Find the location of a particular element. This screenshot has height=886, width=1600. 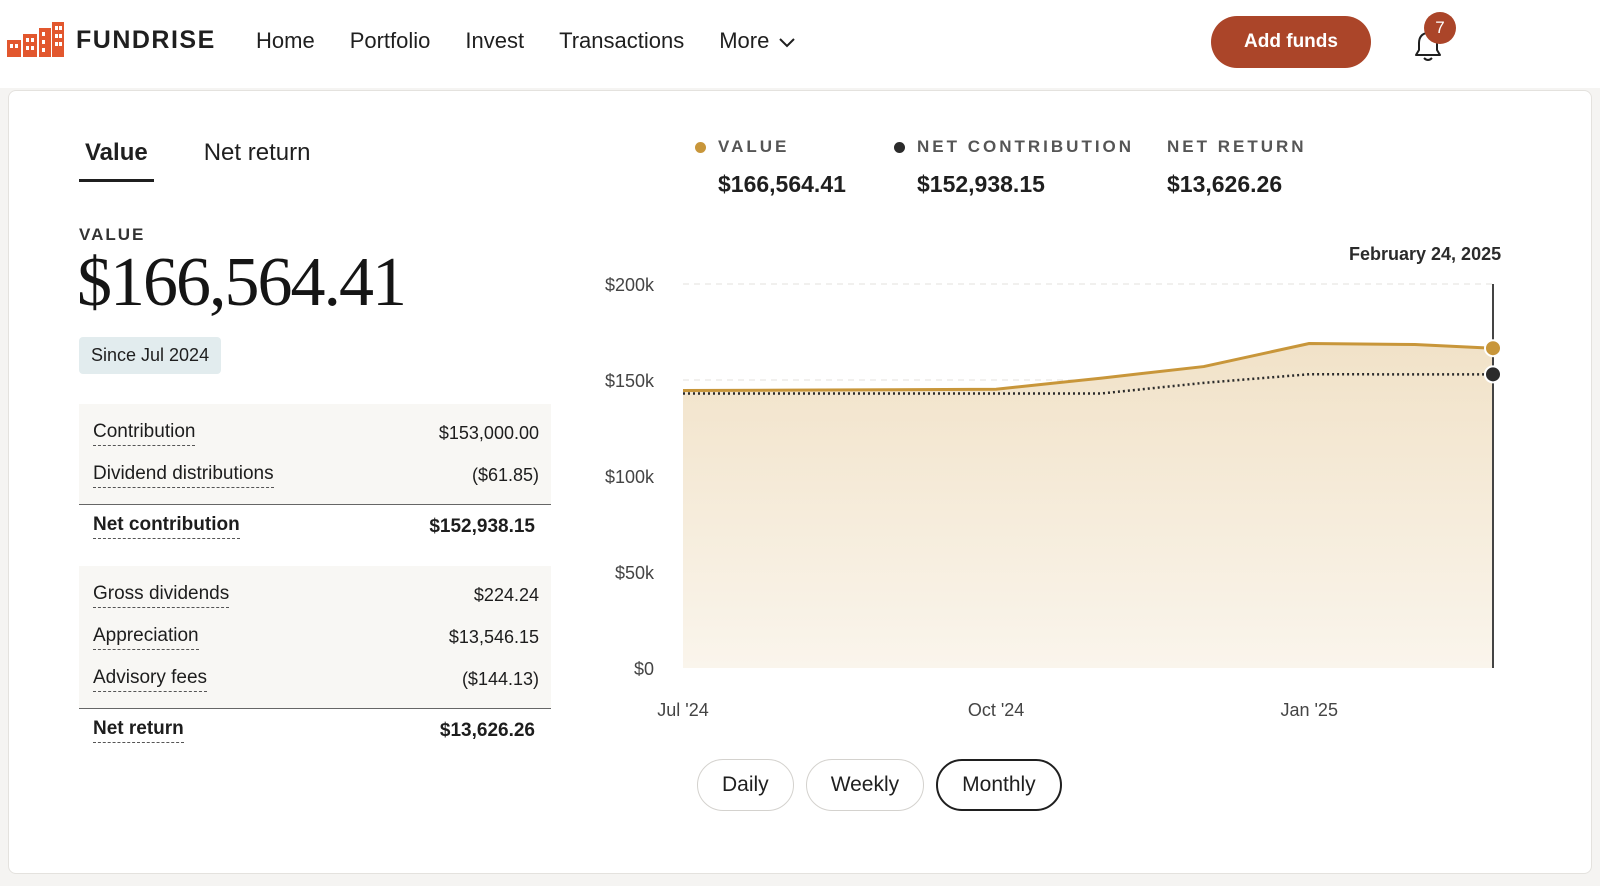

nav-more: More is located at coordinates (757, 41).